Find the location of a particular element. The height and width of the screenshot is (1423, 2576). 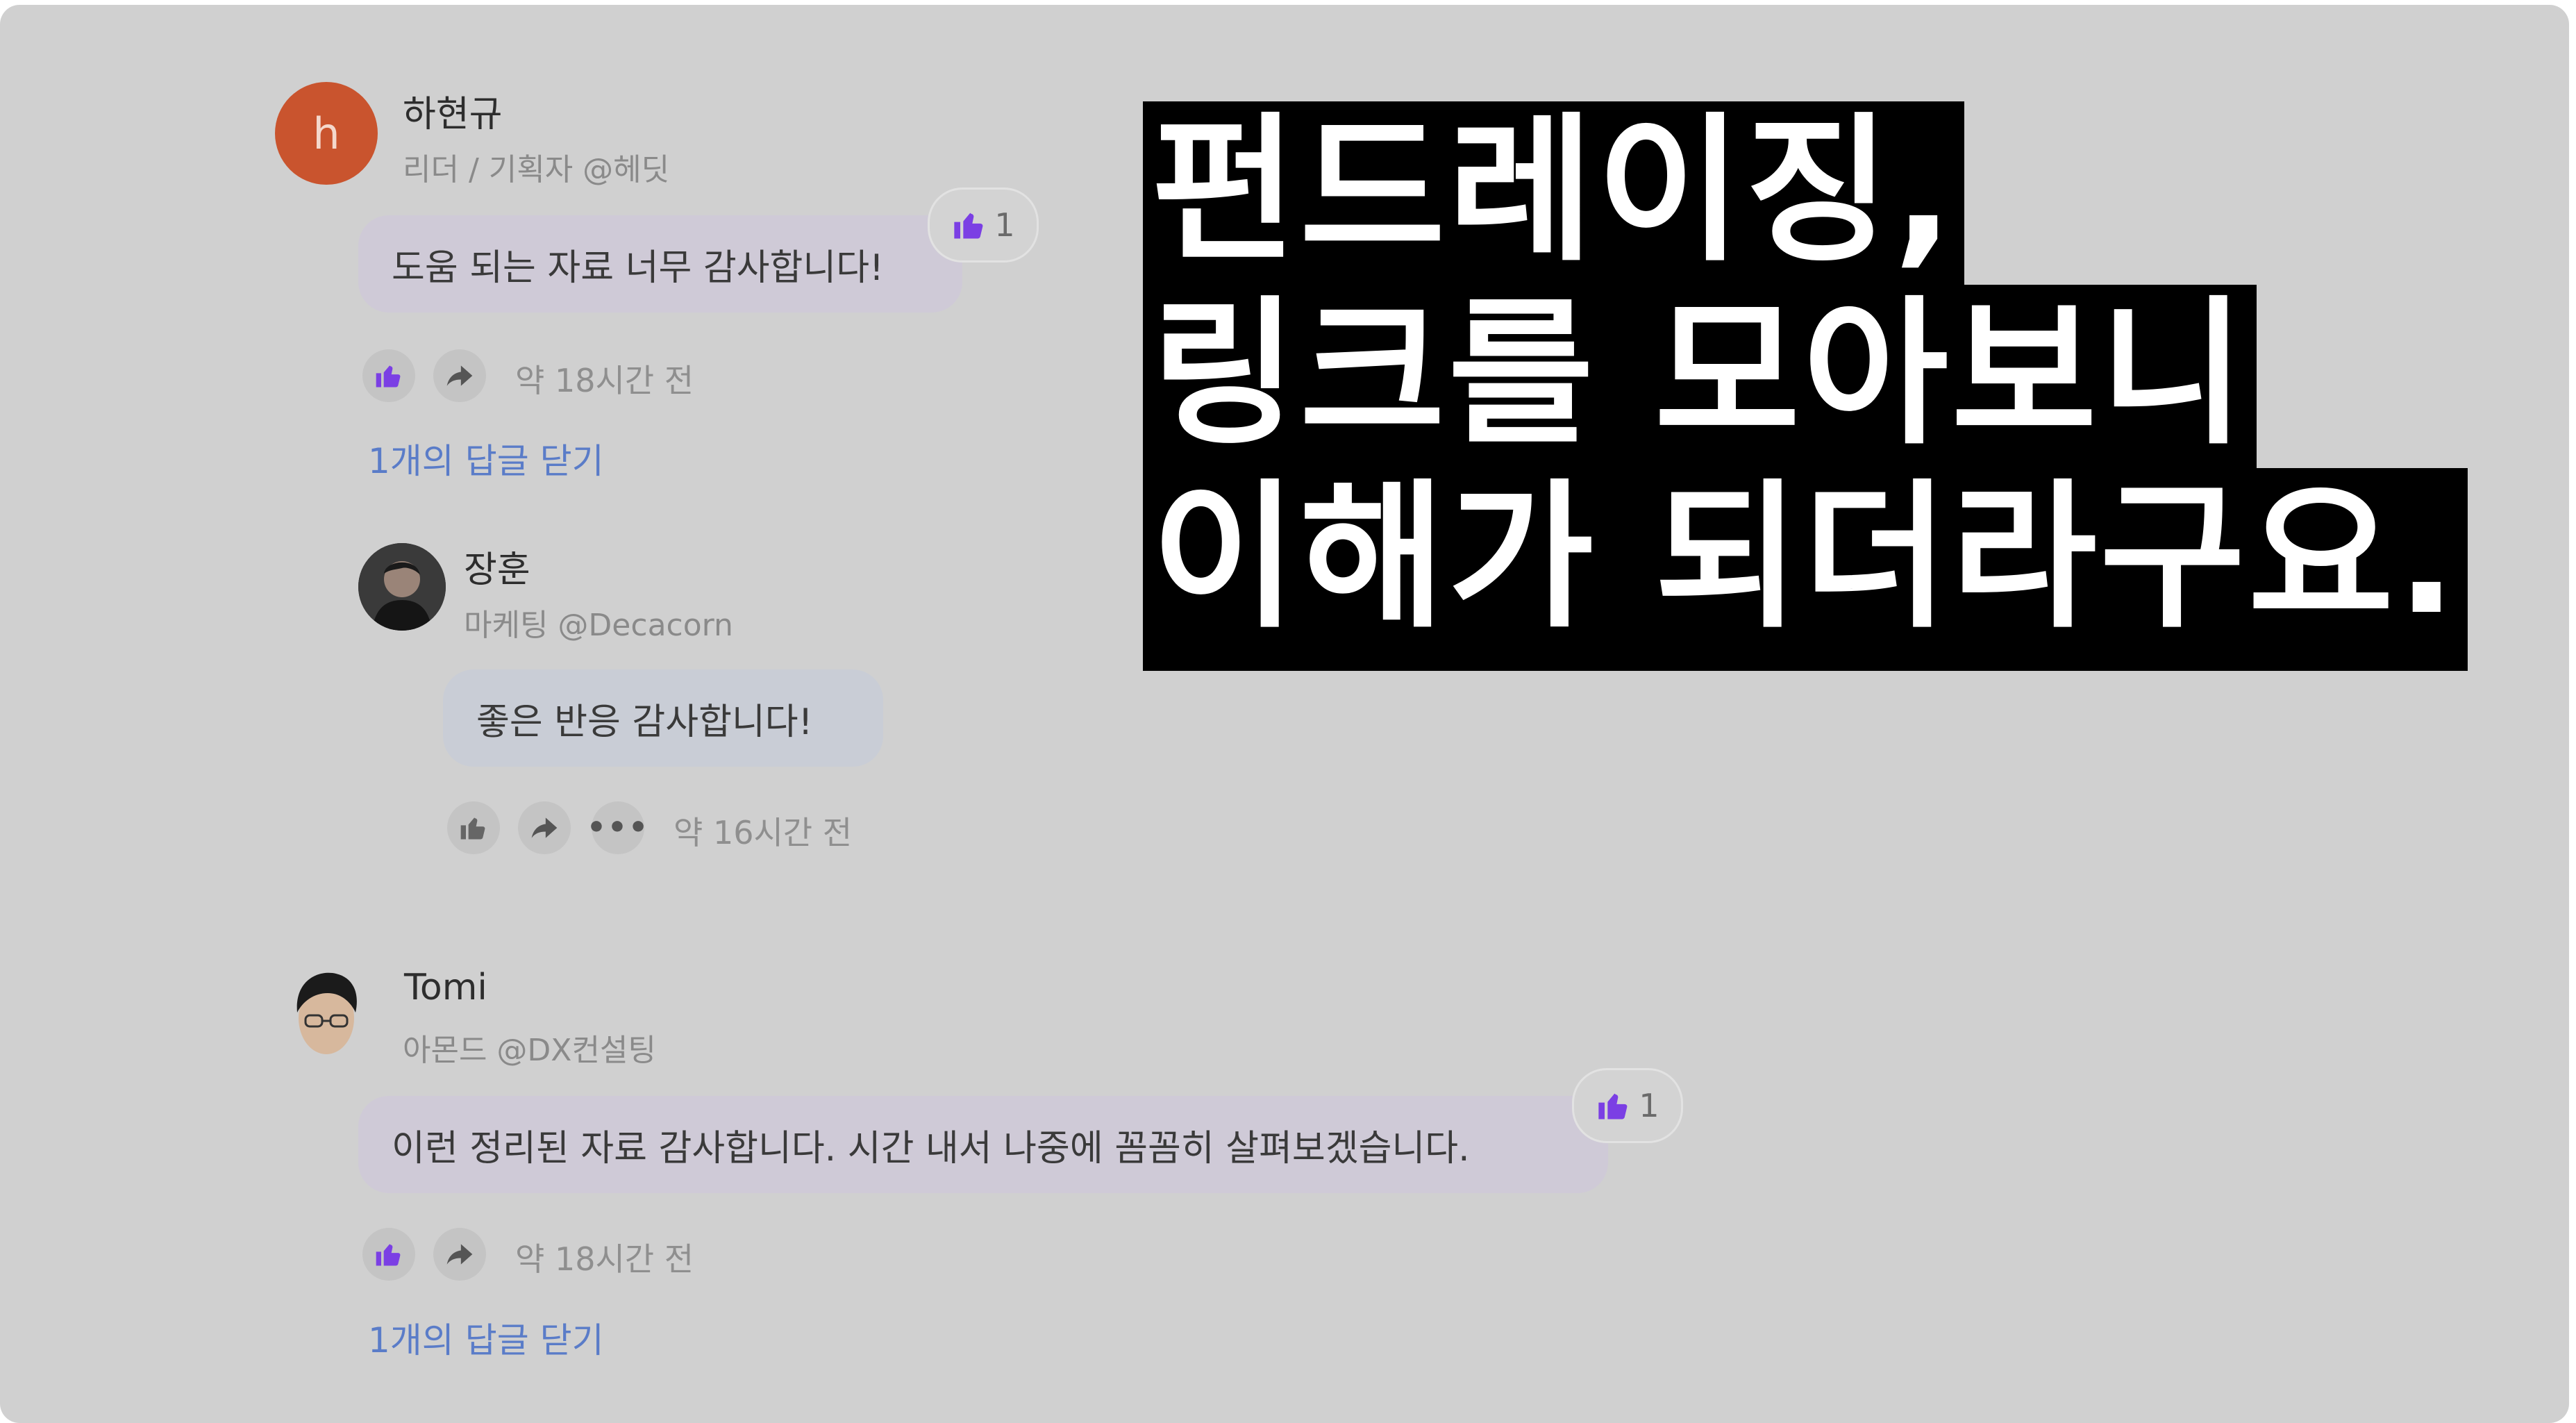

comment-bubble: 이런 정리된 자료 감사합니다. 시간 내서 나중에 꼼꼼히 살펴보겠습니다. is located at coordinates (983, 1144).